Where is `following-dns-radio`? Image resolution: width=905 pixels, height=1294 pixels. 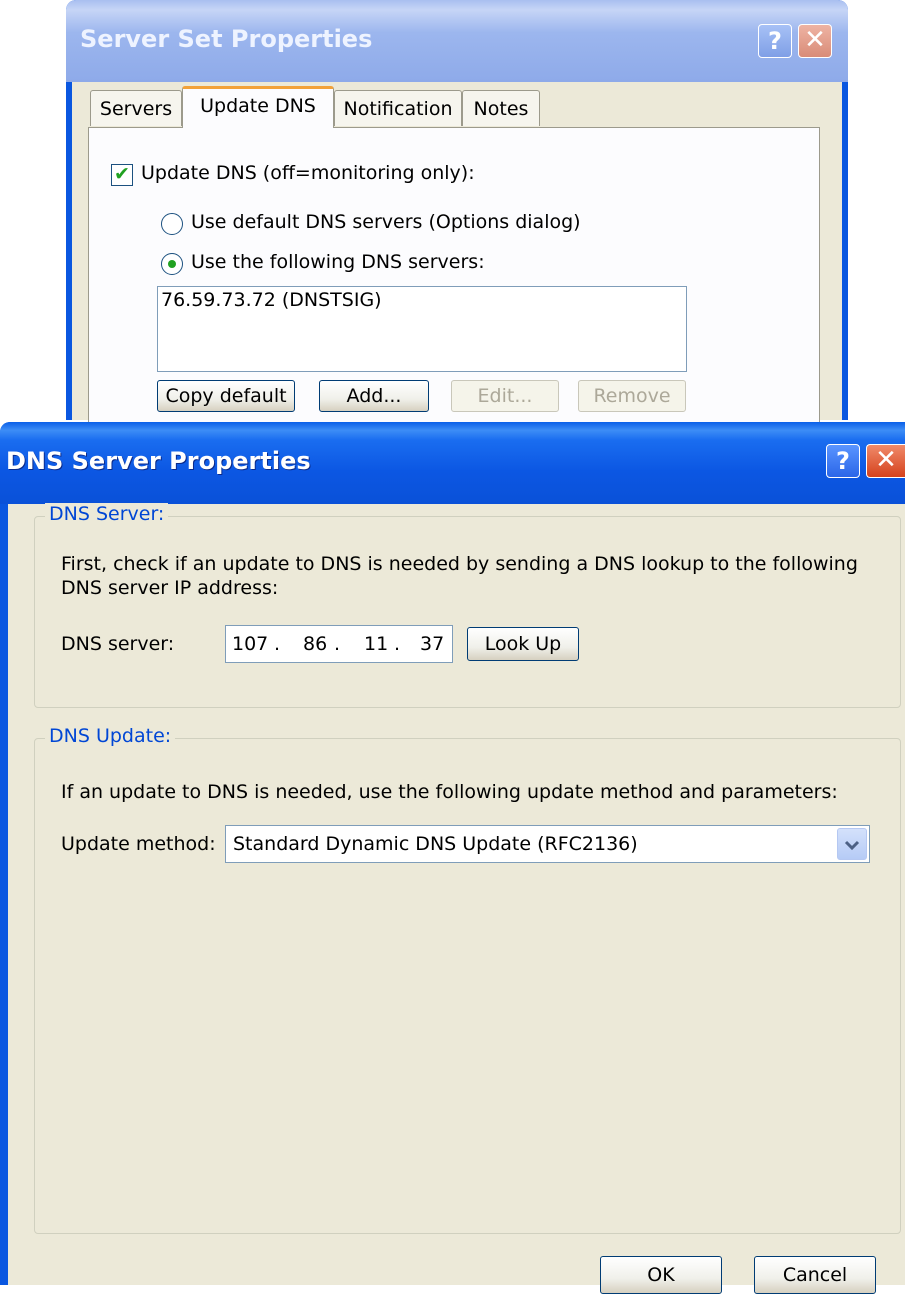 following-dns-radio is located at coordinates (172, 264).